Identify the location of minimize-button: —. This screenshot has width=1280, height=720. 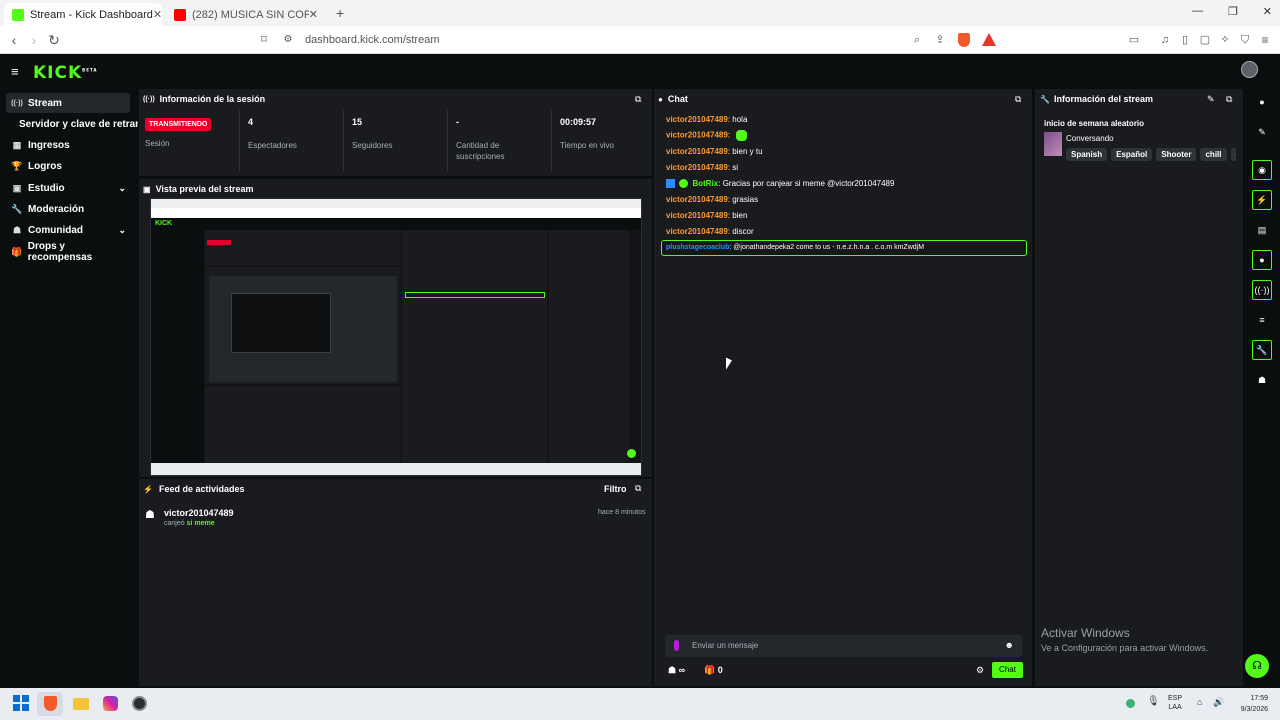
(1197, 11).